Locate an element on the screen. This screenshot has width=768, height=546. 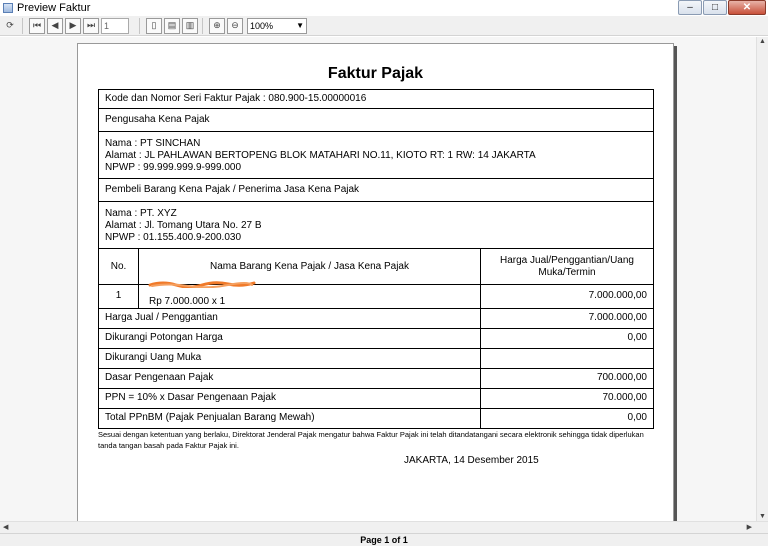
summary-value is located at coordinates (567, 358).